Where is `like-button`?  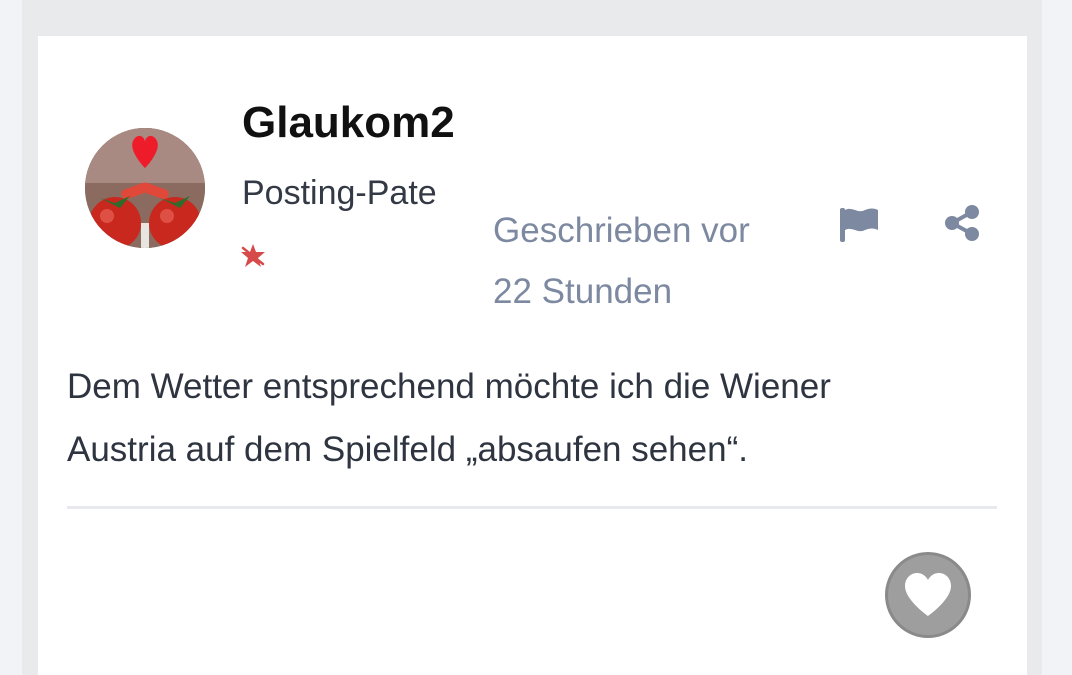
like-button is located at coordinates (928, 595).